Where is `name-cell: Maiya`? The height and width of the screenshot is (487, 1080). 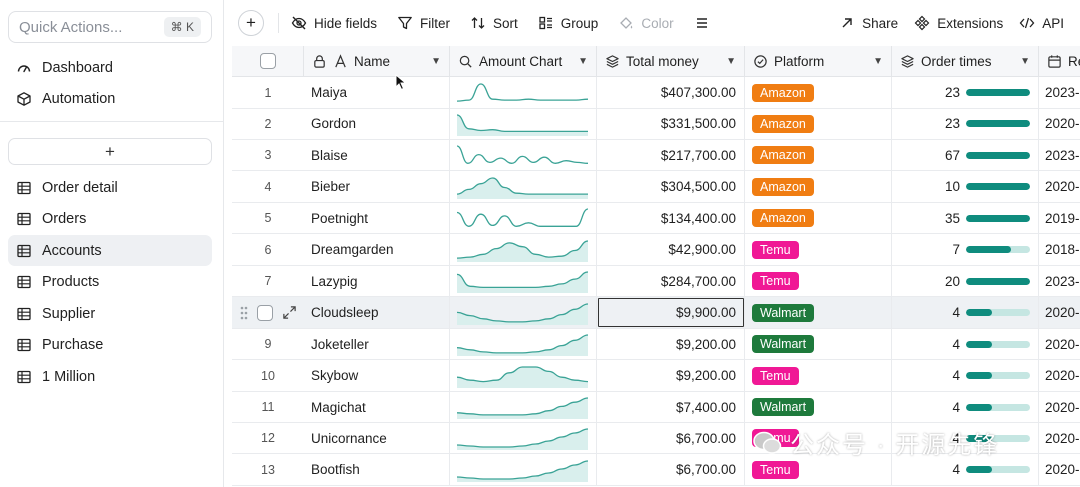
name-cell: Maiya is located at coordinates (377, 92).